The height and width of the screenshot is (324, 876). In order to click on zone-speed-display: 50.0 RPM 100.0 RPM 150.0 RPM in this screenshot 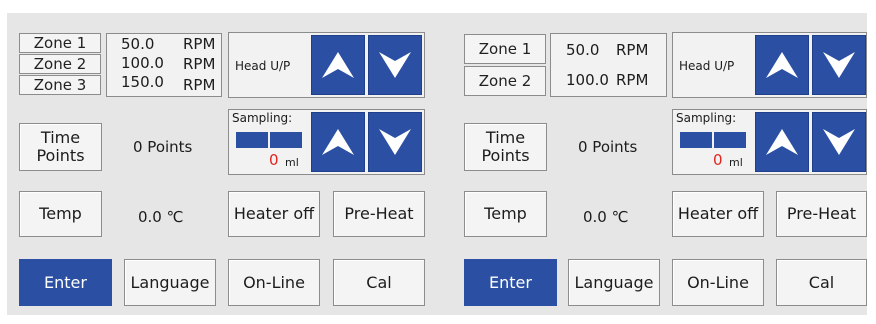, I will do `click(164, 65)`.